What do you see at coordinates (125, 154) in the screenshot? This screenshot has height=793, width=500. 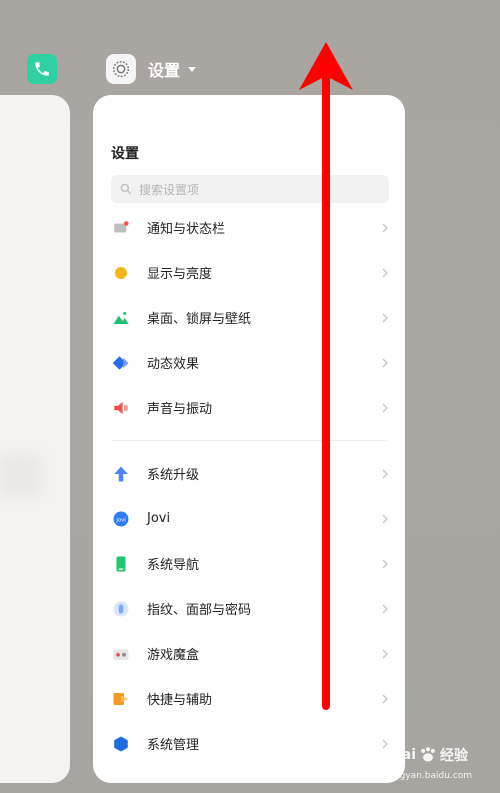 I see `page-title: 设置` at bounding box center [125, 154].